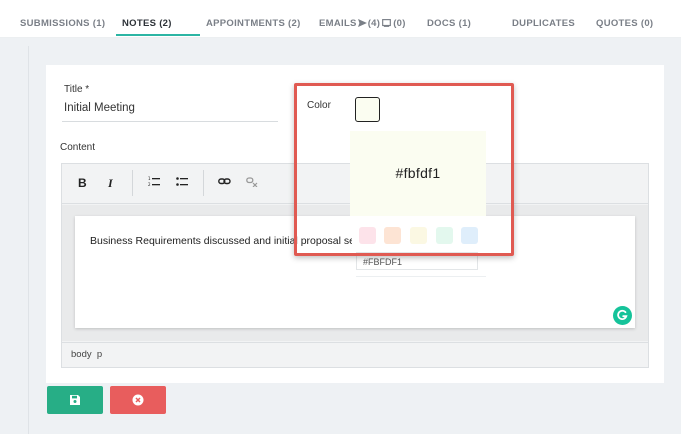 The width and height of the screenshot is (681, 434). Describe the element at coordinates (441, 23) in the screenshot. I see `tab-label: DOCS` at that location.